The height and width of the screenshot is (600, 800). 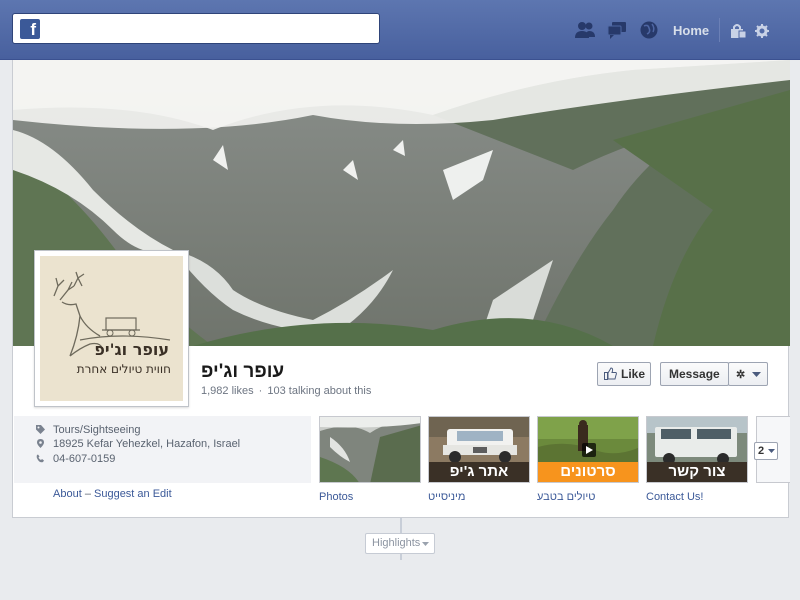 What do you see at coordinates (585, 30) in the screenshot?
I see `friend-requests-icon` at bounding box center [585, 30].